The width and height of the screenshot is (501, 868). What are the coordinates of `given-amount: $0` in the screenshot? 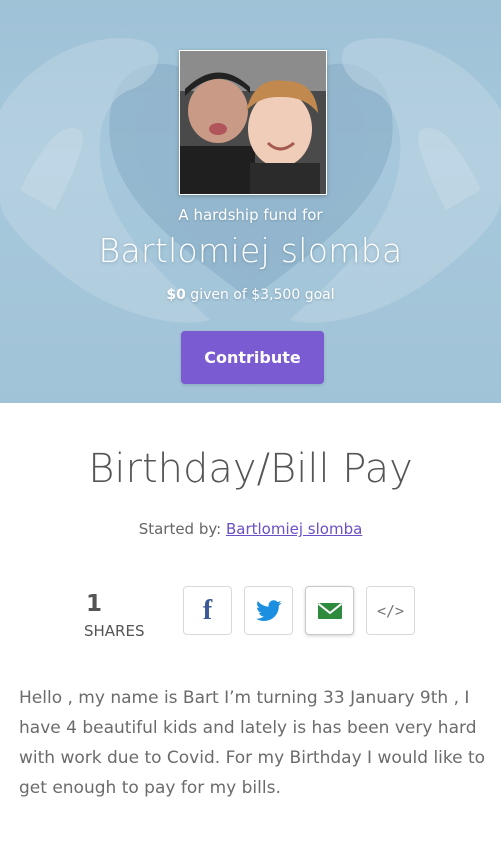 It's located at (176, 295).